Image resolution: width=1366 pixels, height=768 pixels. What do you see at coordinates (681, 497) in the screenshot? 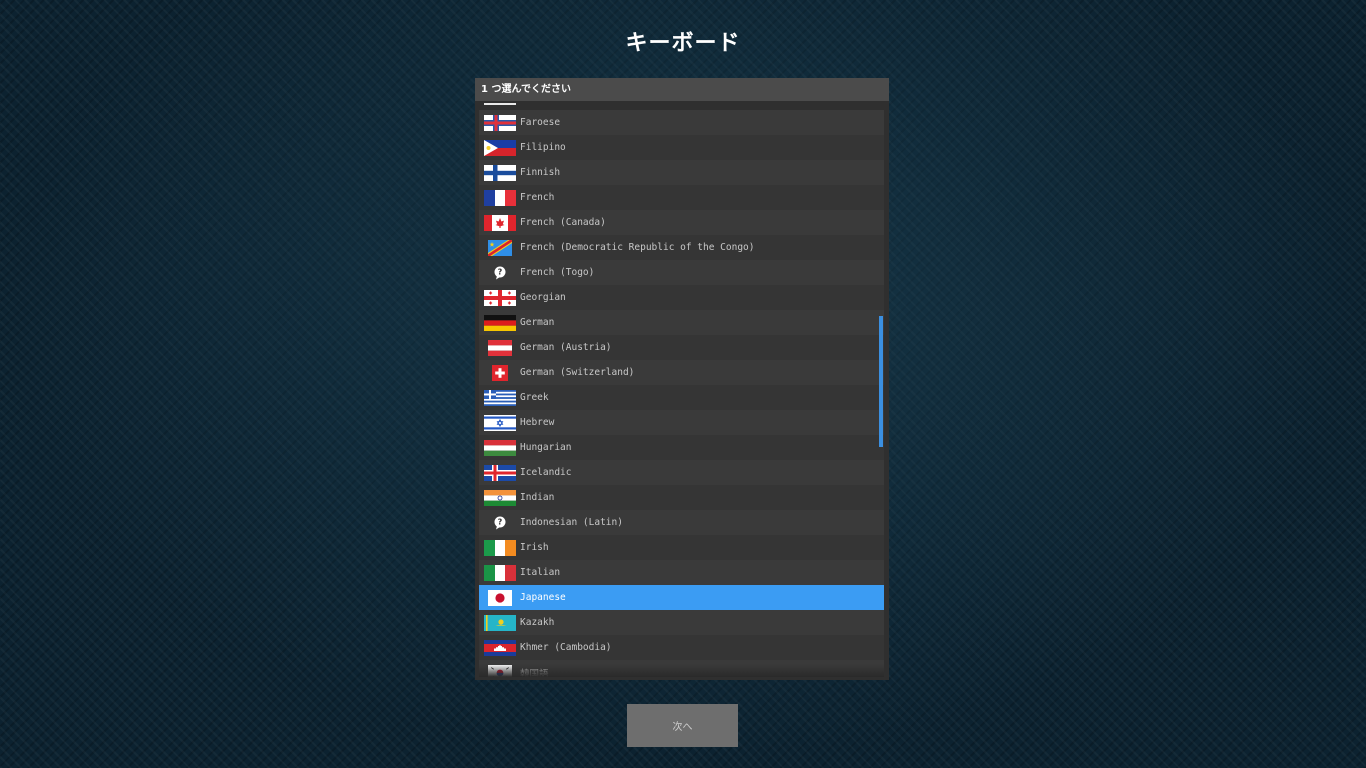
I see `list-item-indian: Indian` at bounding box center [681, 497].